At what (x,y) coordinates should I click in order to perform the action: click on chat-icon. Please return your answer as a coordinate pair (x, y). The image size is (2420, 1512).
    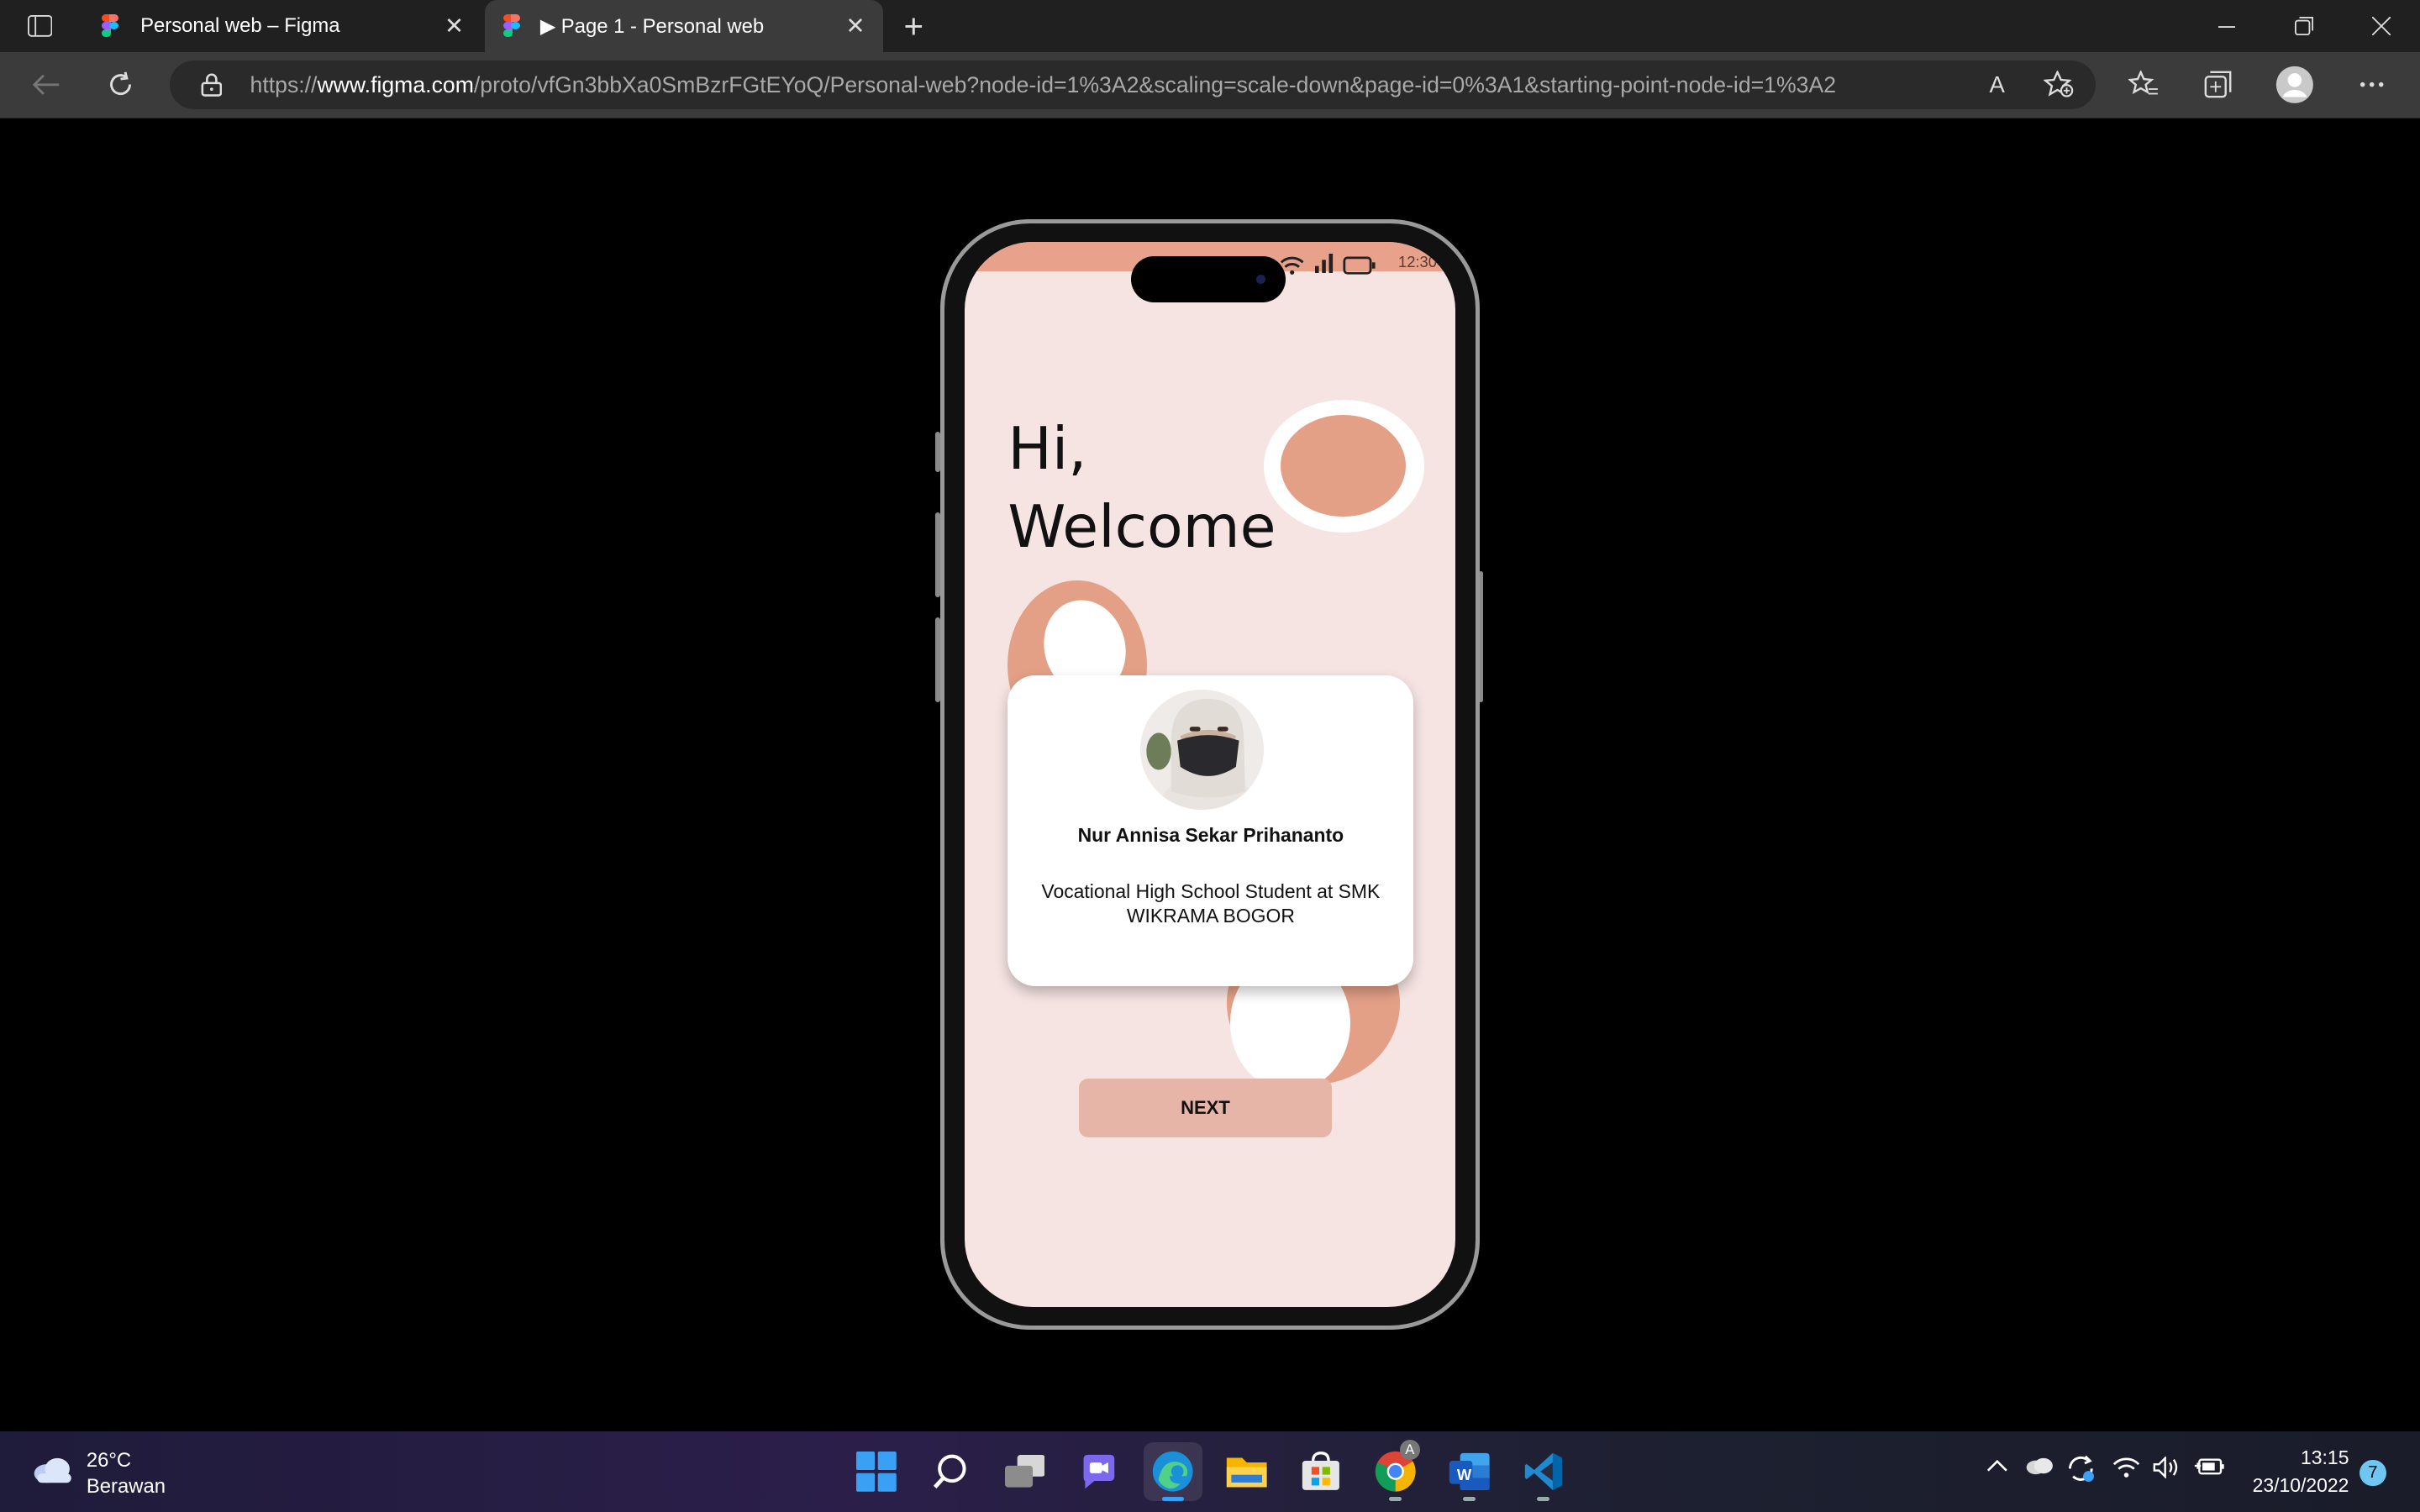
    Looking at the image, I should click on (1099, 1471).